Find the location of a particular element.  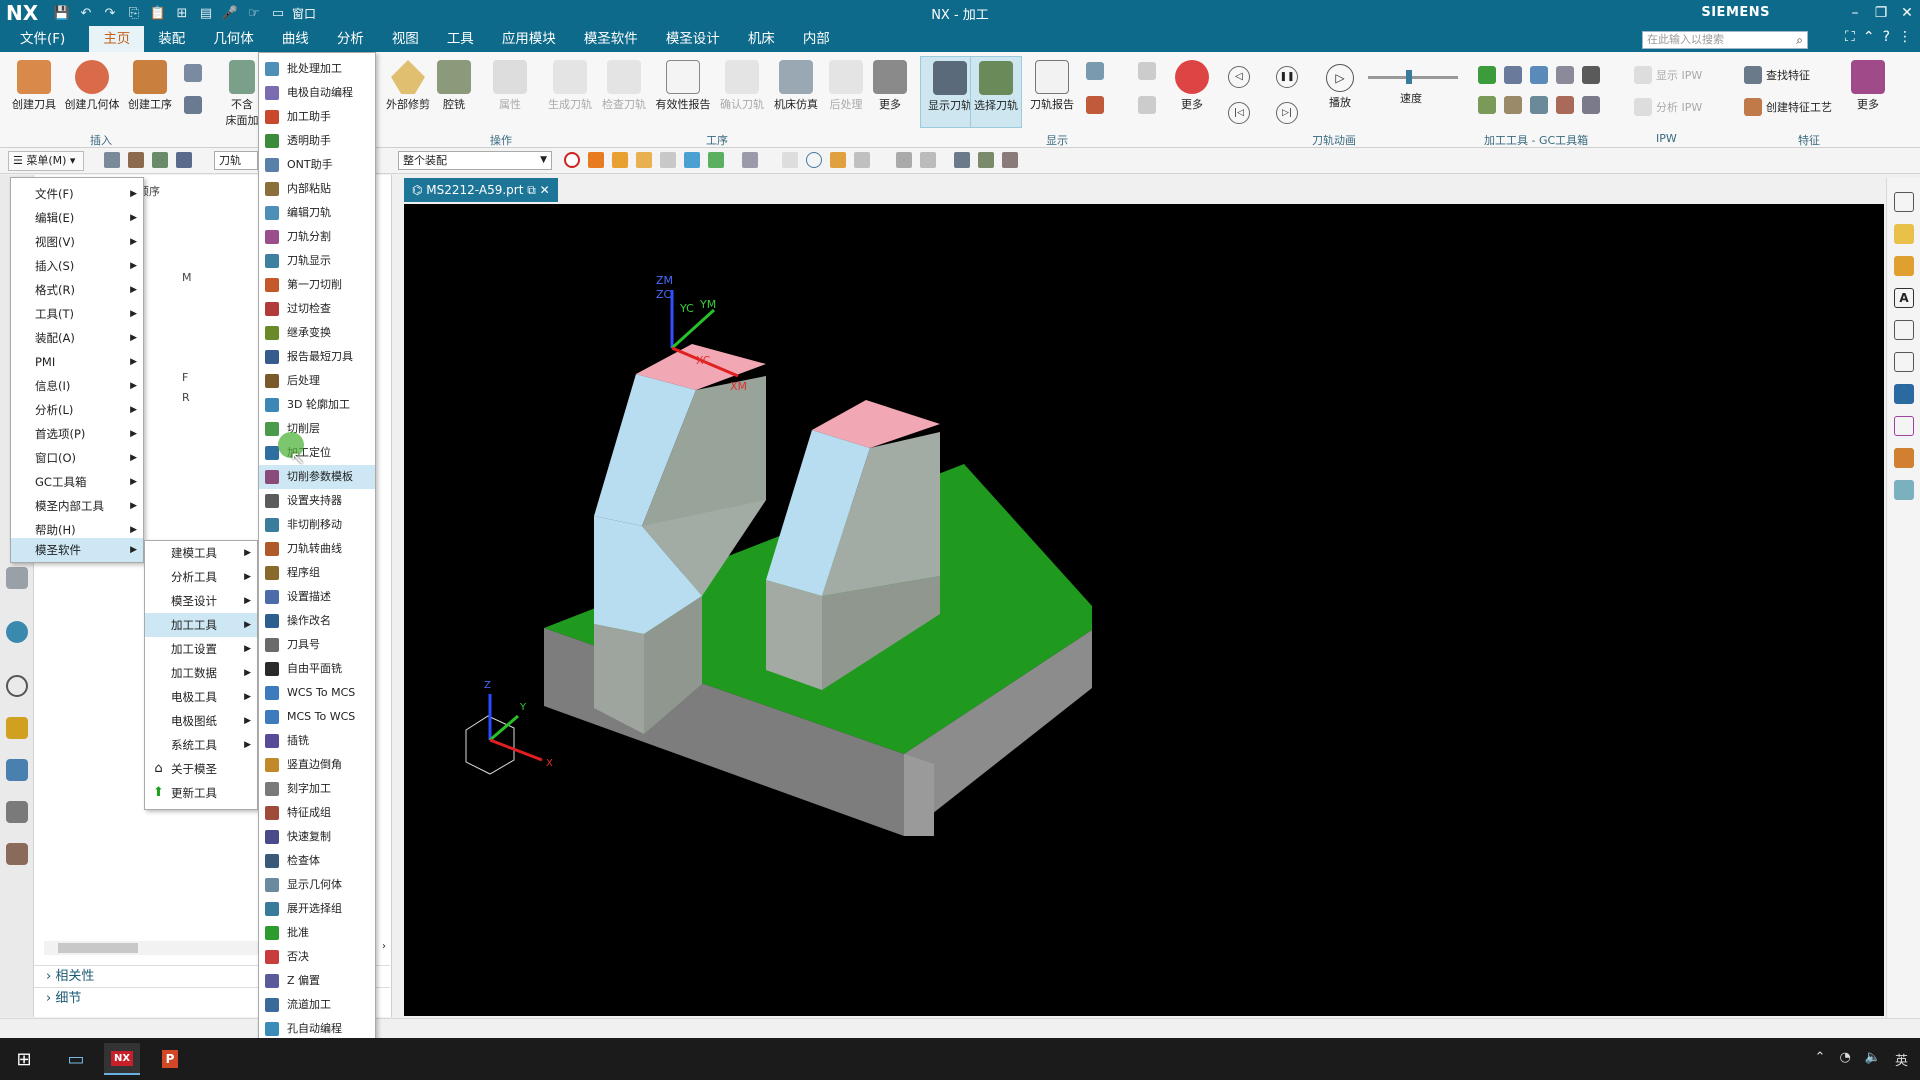

tool-menu-item: 加工助手 is located at coordinates (317, 117).